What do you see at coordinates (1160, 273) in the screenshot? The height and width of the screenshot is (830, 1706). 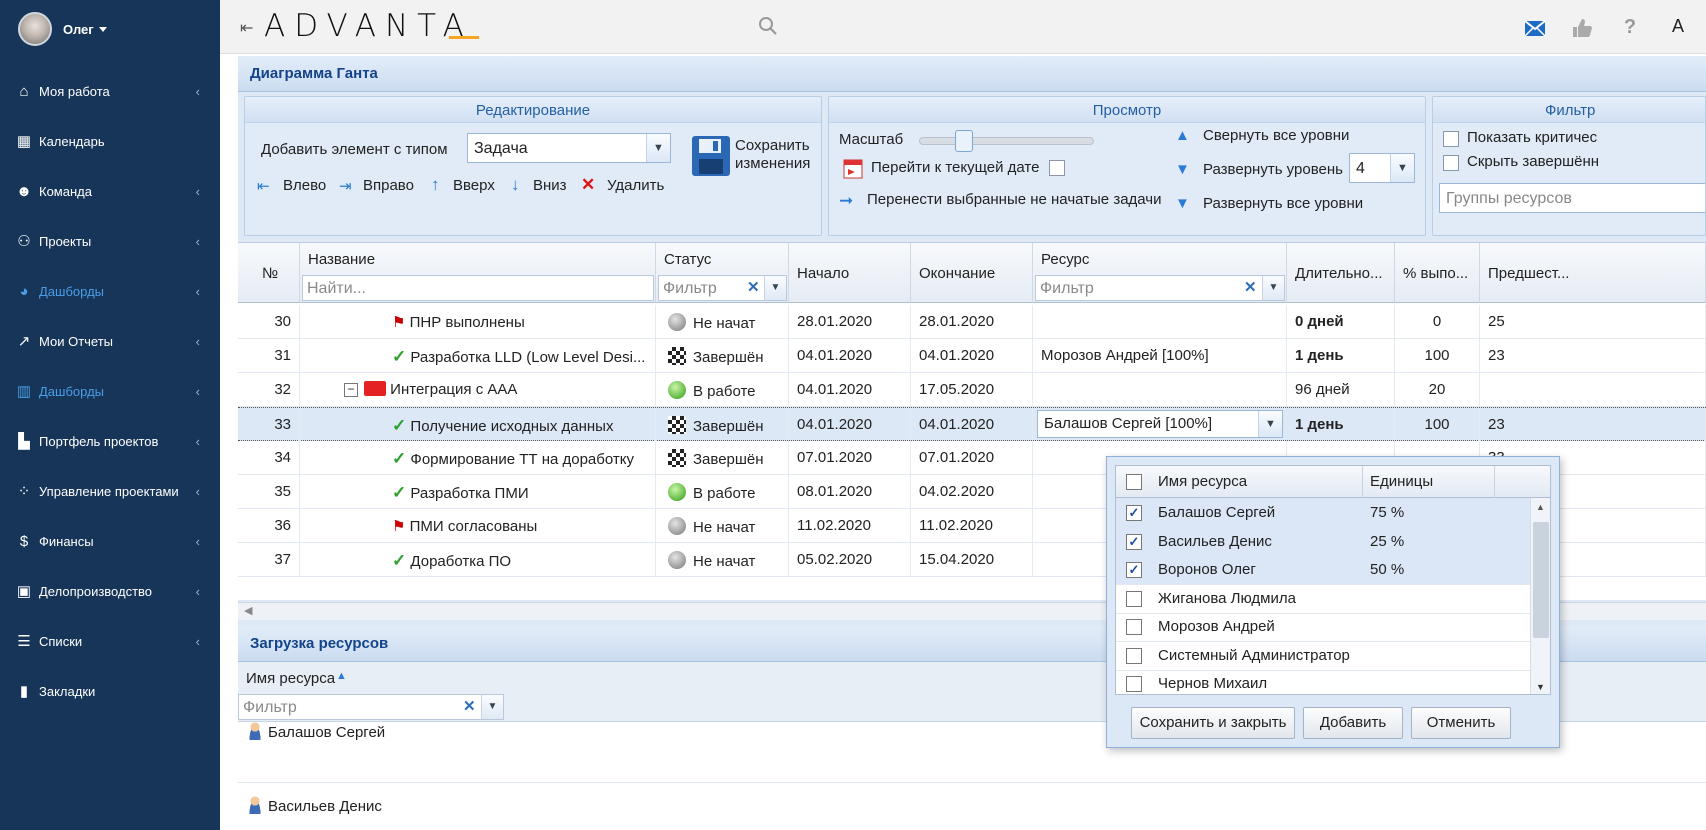 I see `col-resource-header: Ресурс Фильтр ✕ ▼` at bounding box center [1160, 273].